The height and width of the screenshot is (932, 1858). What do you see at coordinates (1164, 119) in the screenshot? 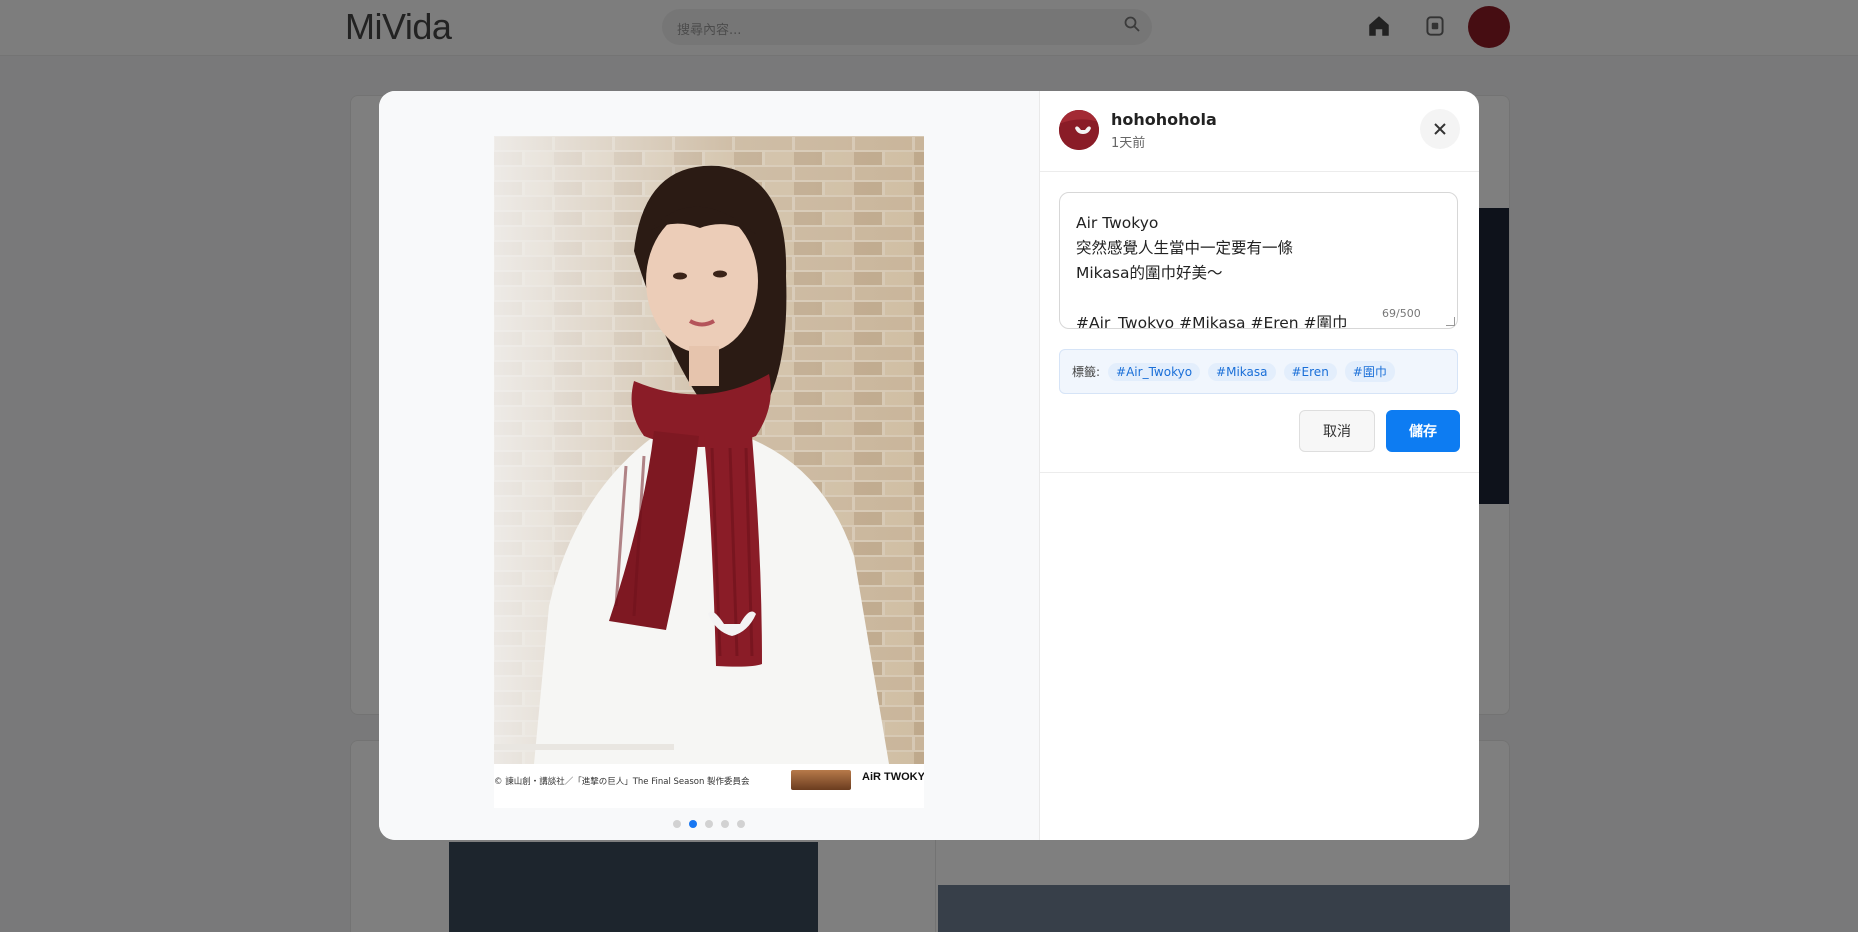
I see `author-name: hohohohola` at bounding box center [1164, 119].